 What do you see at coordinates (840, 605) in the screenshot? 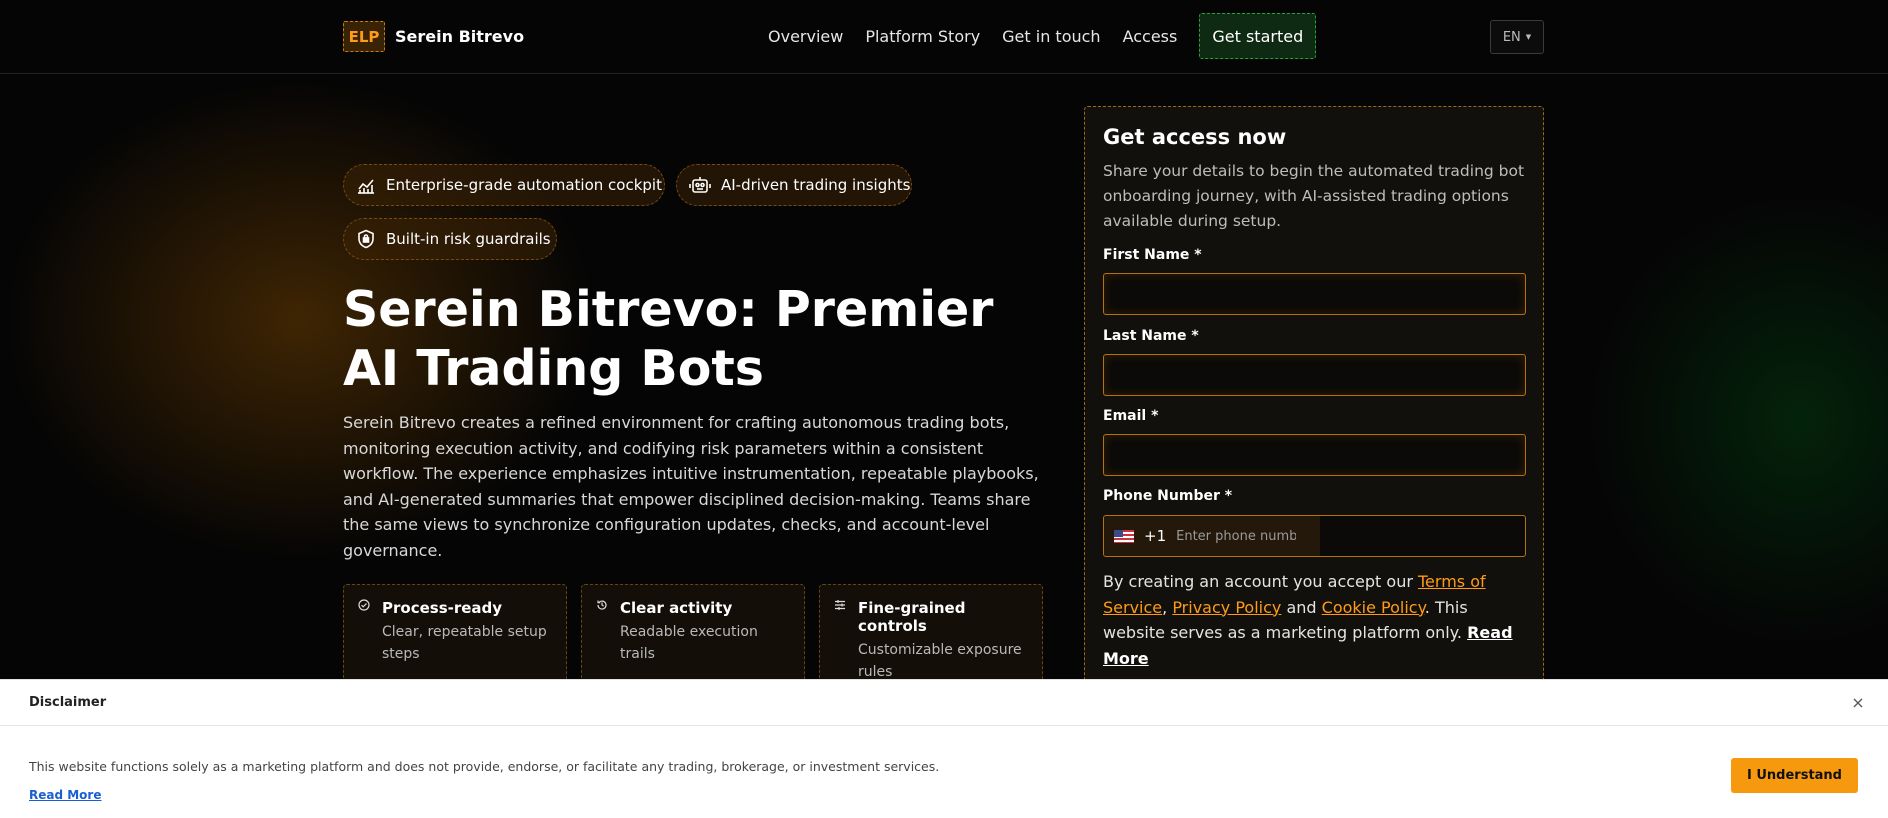
I see `sliders-icon` at bounding box center [840, 605].